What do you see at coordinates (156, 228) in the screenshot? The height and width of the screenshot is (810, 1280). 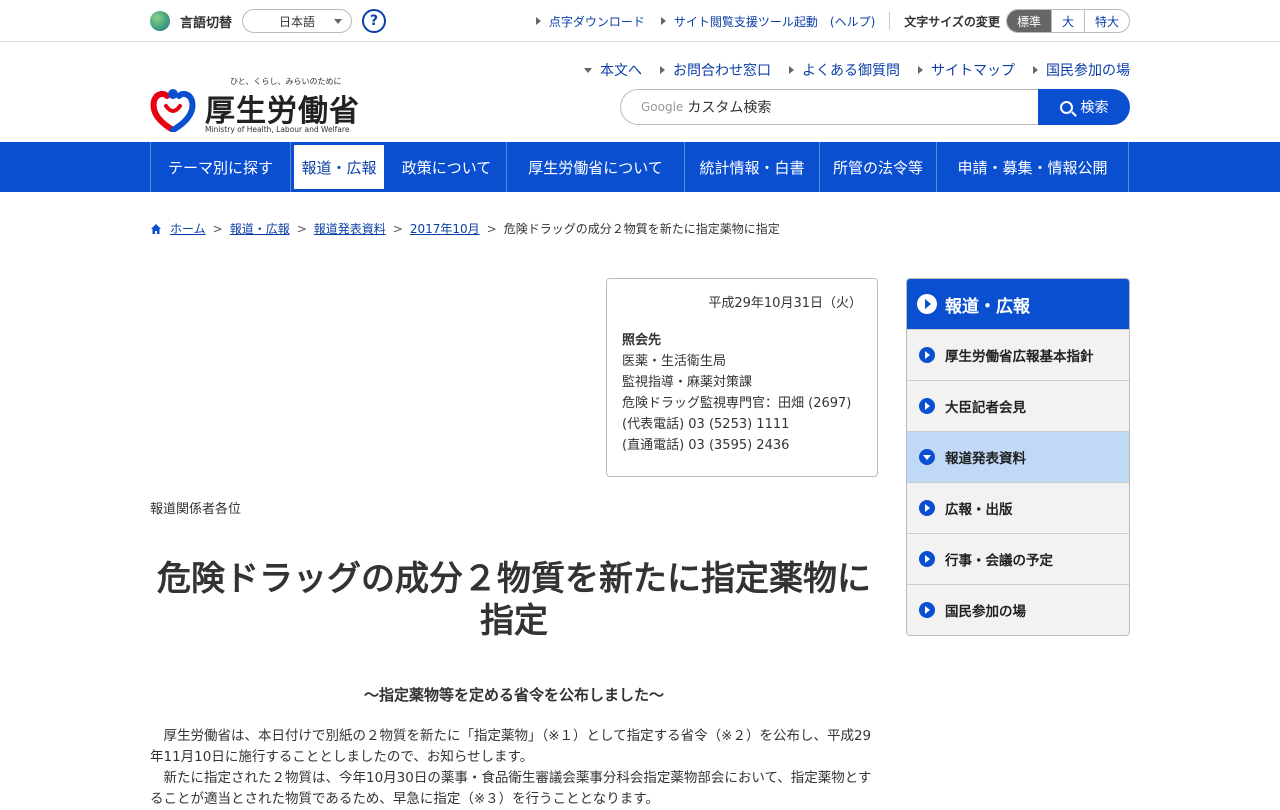 I see `home-icon` at bounding box center [156, 228].